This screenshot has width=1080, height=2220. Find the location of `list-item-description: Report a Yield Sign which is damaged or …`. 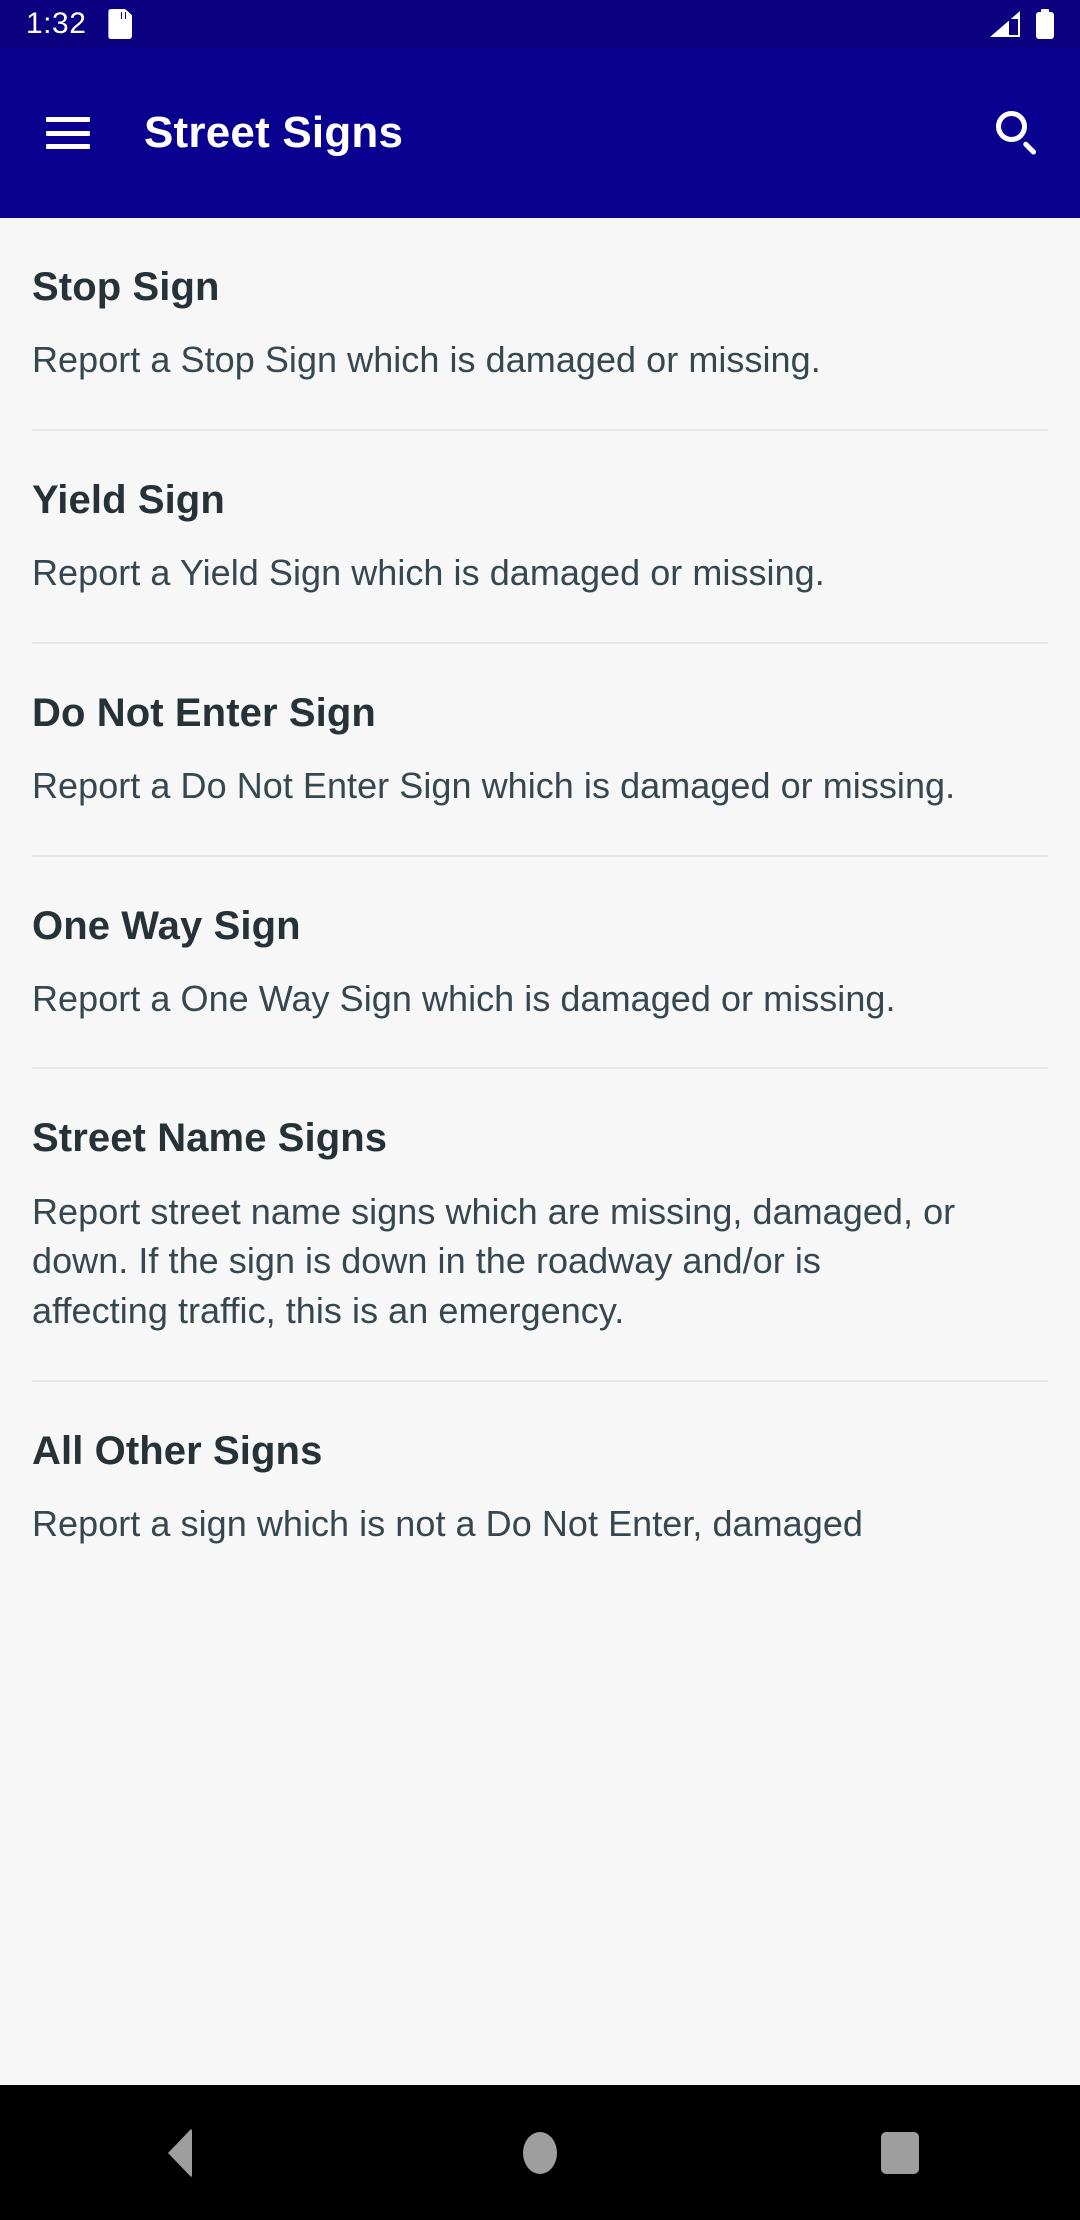

list-item-description: Report a Yield Sign which is damaged or … is located at coordinates (428, 573).